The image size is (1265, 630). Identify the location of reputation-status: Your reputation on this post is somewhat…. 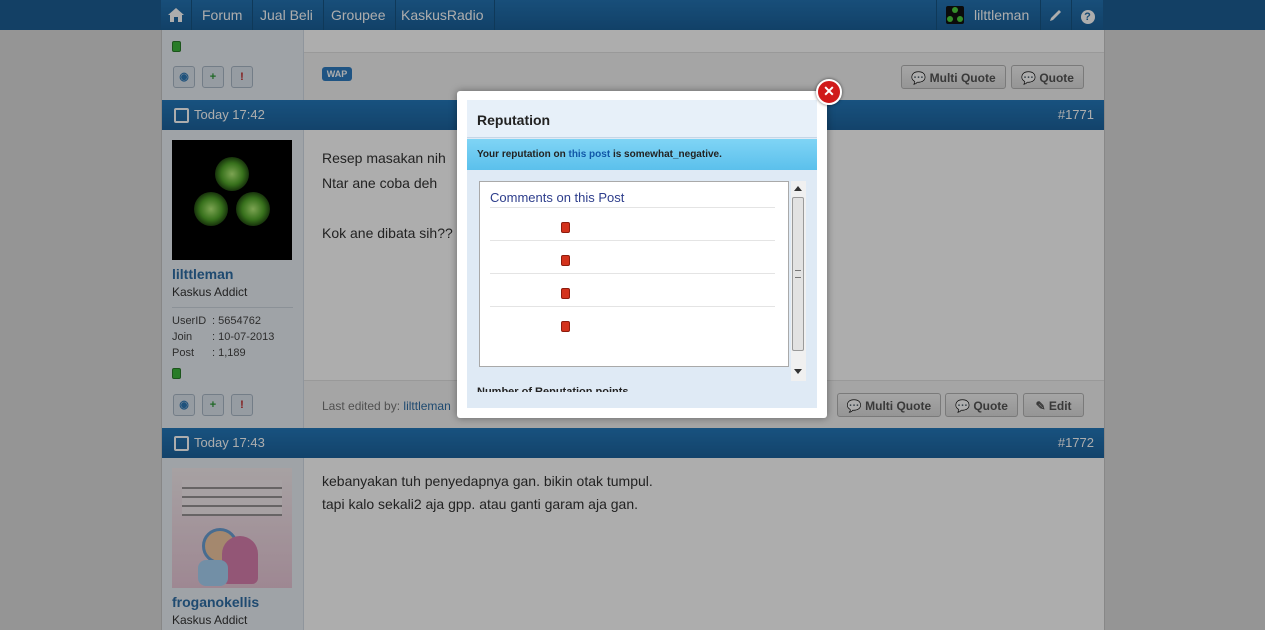
(642, 154).